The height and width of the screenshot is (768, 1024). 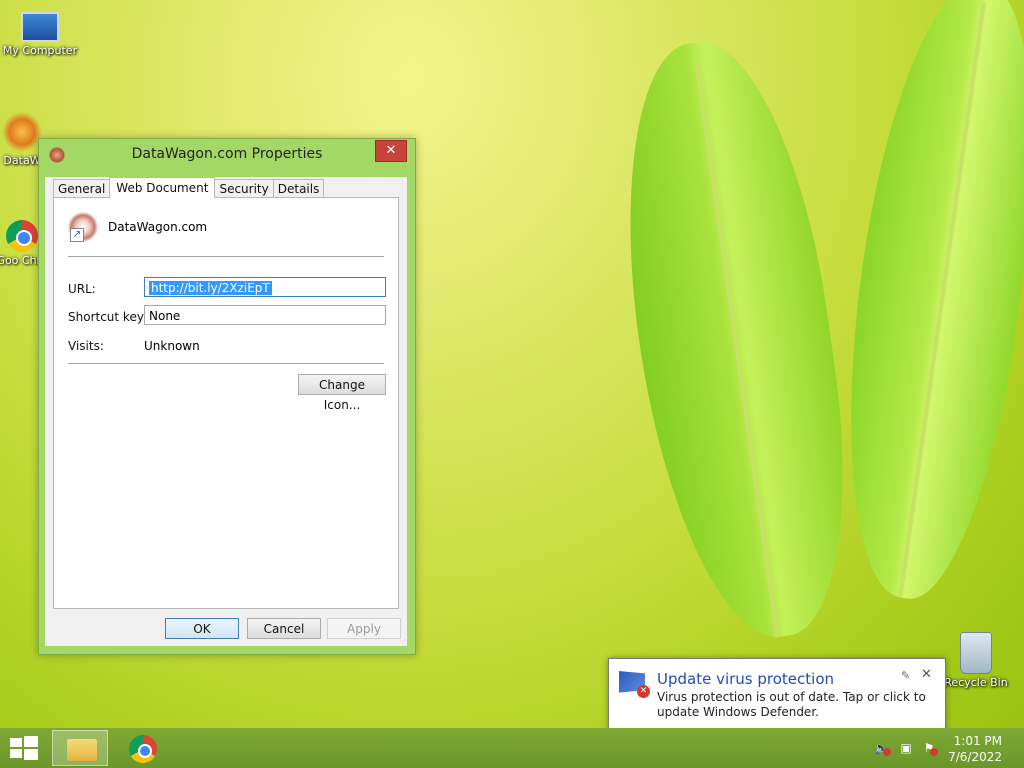 What do you see at coordinates (77, 235) in the screenshot?
I see `shortcut-arrow-icon: ↗` at bounding box center [77, 235].